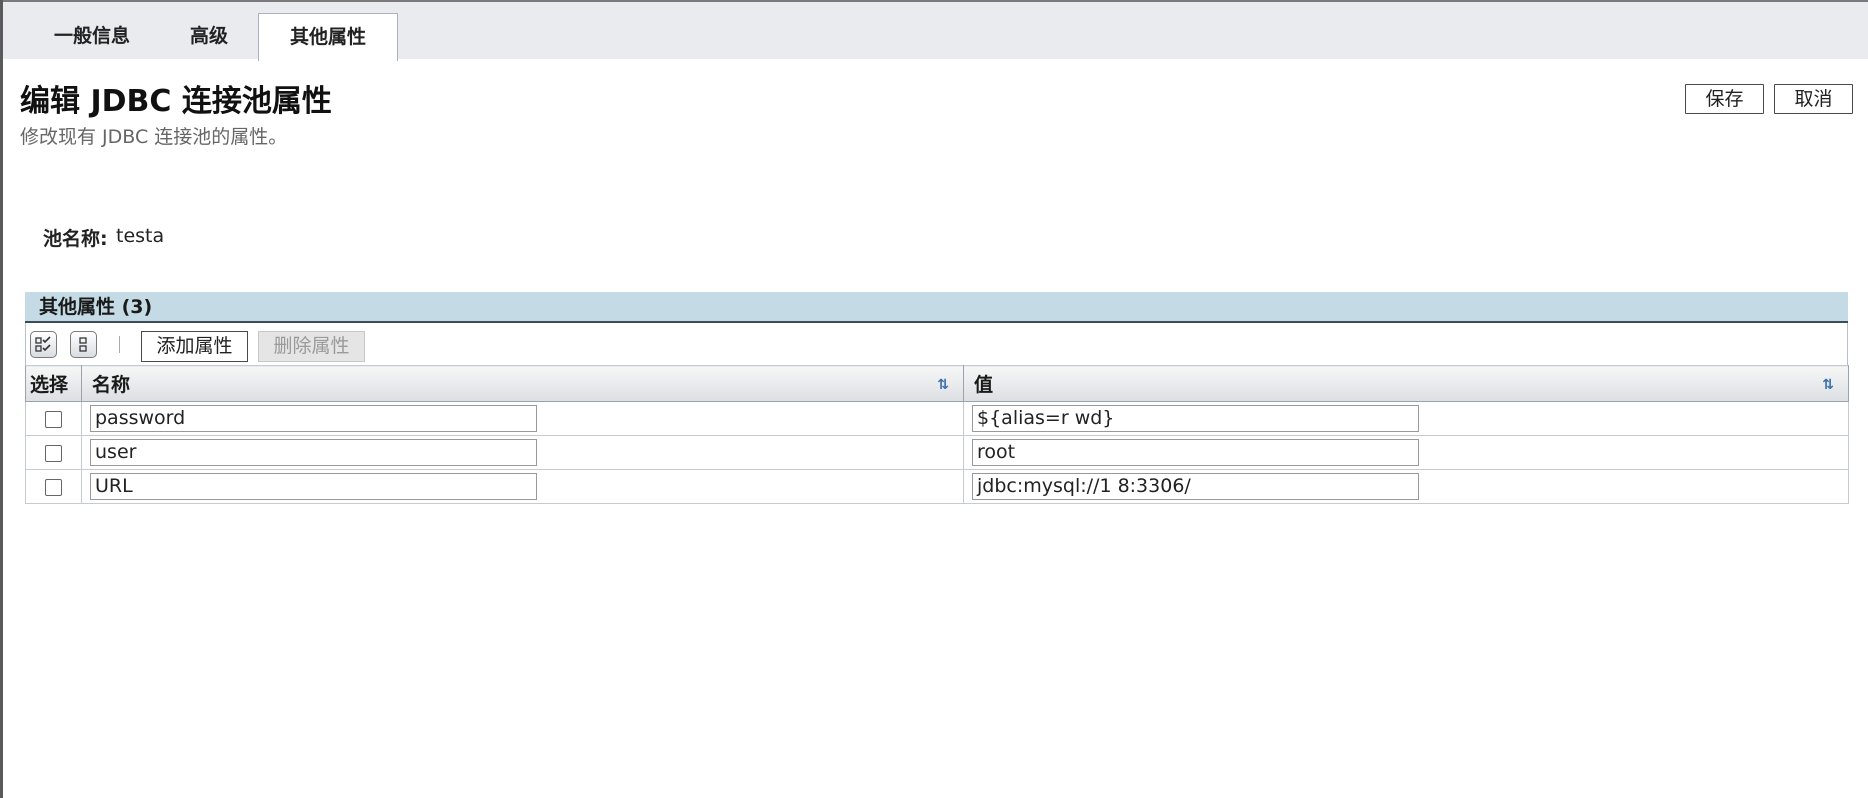 The width and height of the screenshot is (1868, 798). What do you see at coordinates (935, 31) in the screenshot?
I see `tab-bar: 一般信息 高级 其他属性` at bounding box center [935, 31].